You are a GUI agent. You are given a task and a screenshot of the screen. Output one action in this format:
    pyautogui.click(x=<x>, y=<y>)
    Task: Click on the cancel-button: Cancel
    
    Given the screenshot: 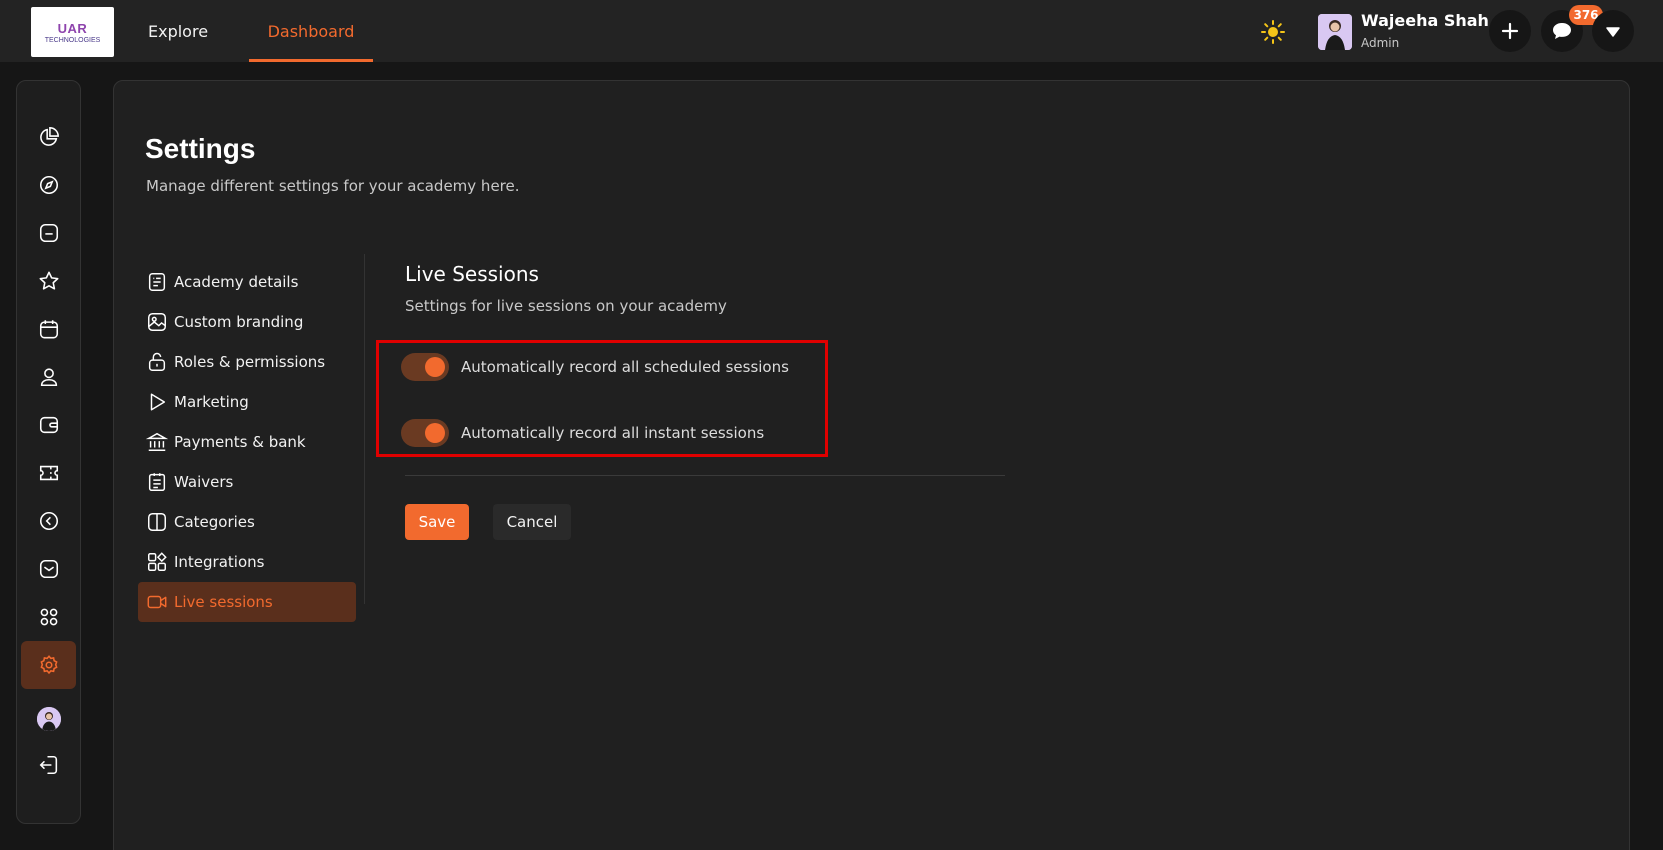 What is the action you would take?
    pyautogui.click(x=532, y=522)
    